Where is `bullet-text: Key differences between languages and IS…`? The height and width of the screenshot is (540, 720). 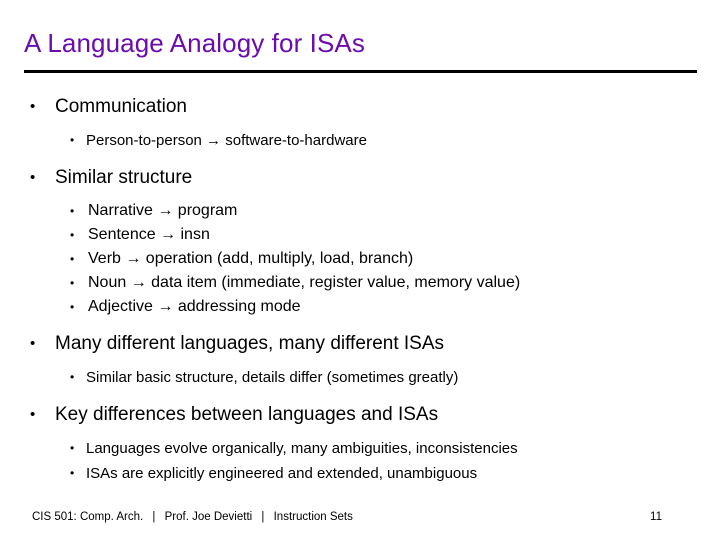
bullet-text: Key differences between languages and IS… is located at coordinates (247, 414).